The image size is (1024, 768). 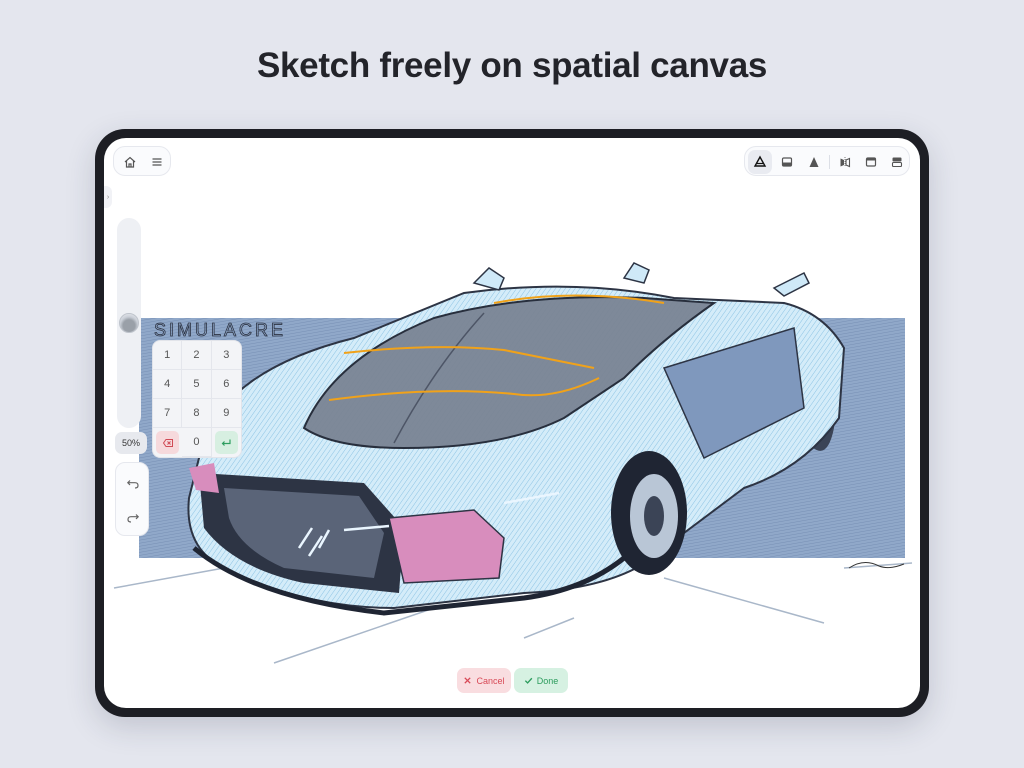 I want to click on keypad-enter-key, so click(x=226, y=442).